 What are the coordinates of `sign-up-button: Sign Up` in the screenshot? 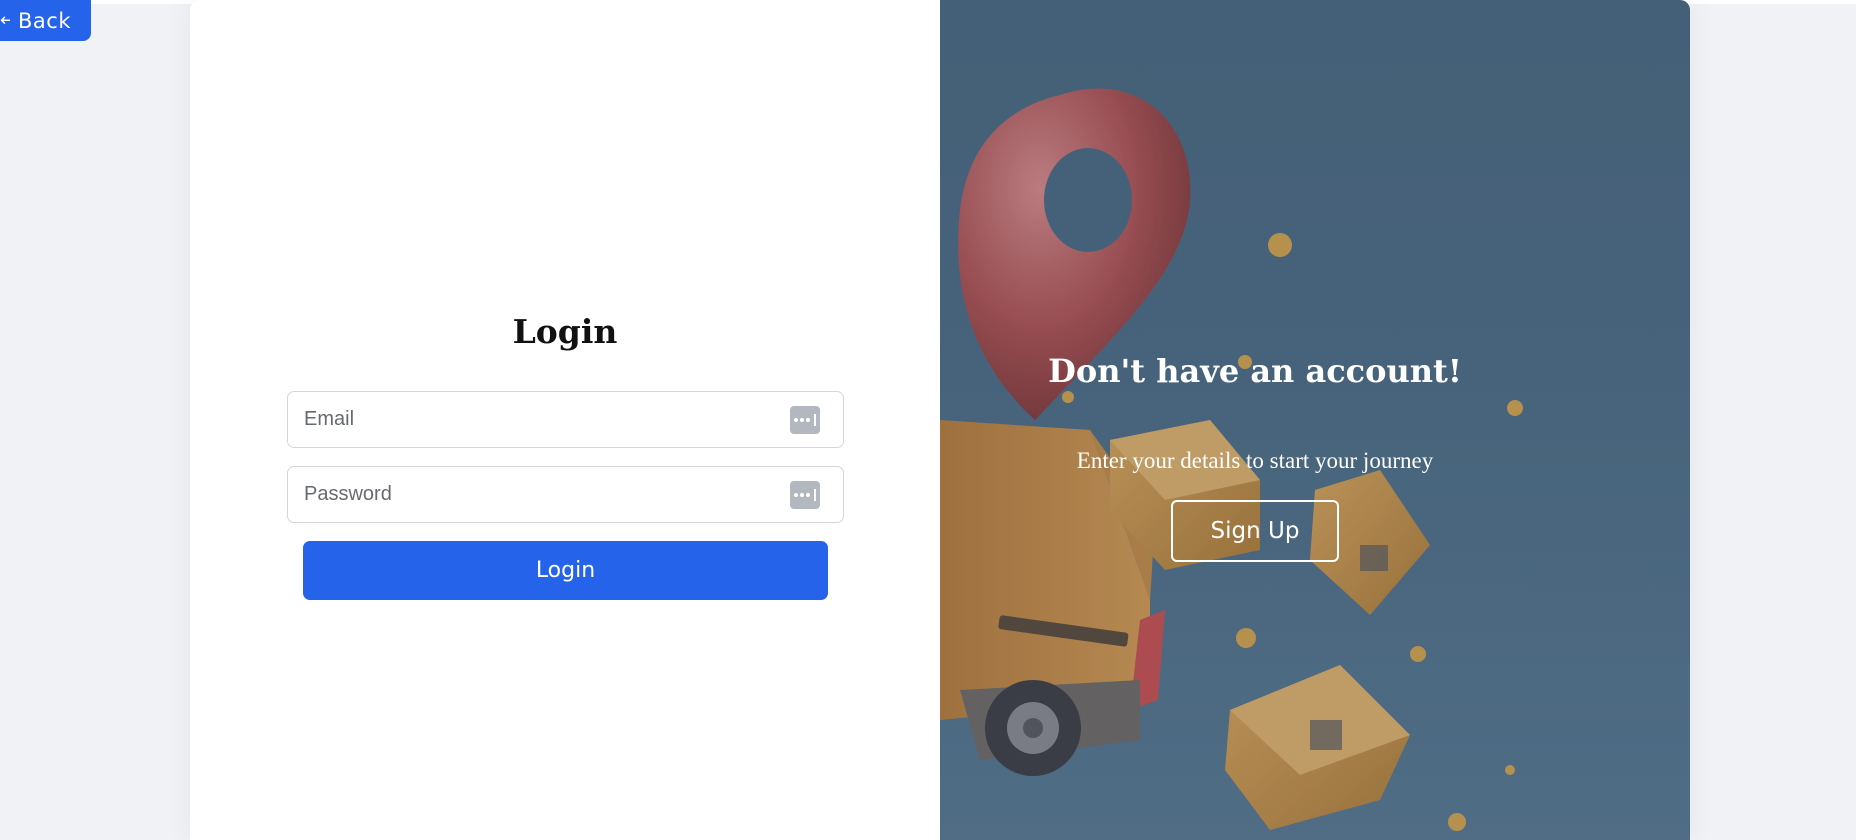 It's located at (1255, 531).